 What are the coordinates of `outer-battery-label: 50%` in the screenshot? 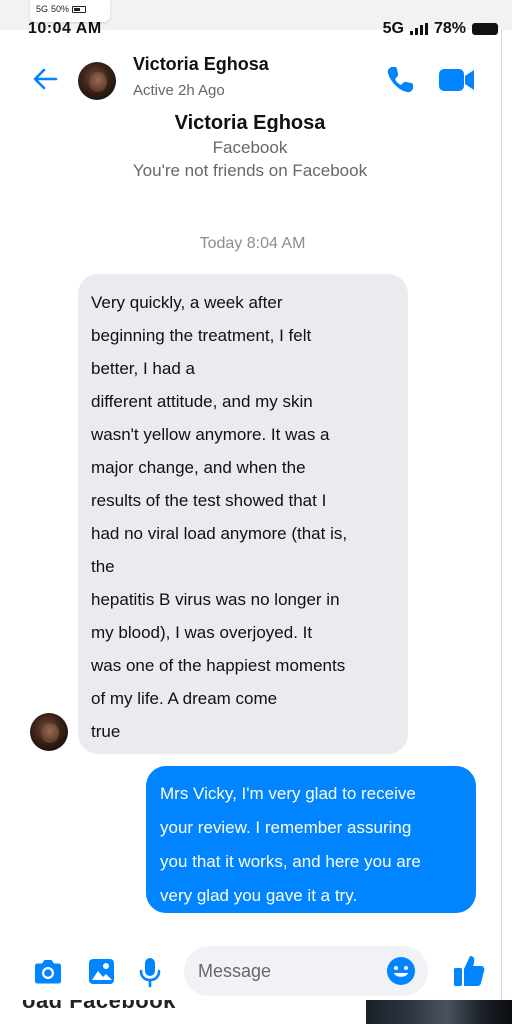 It's located at (60, 9).